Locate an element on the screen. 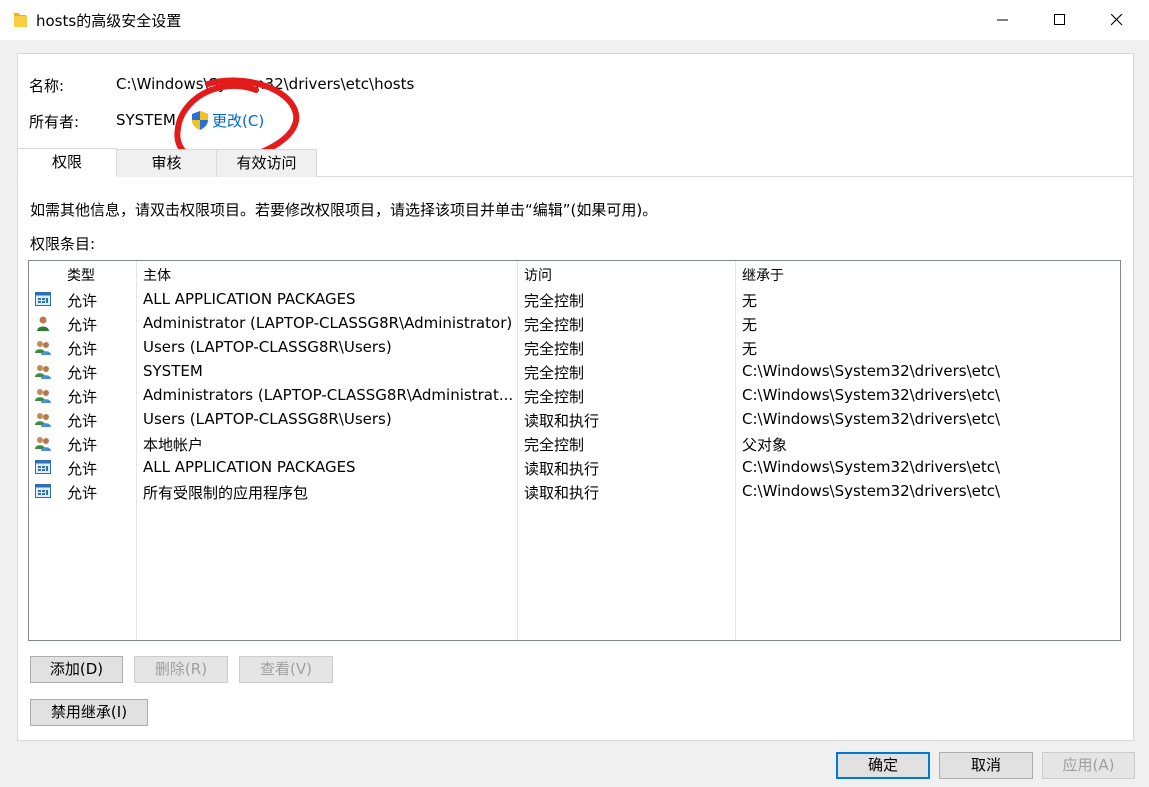 The width and height of the screenshot is (1149, 787). minimize-button is located at coordinates (1003, 20).